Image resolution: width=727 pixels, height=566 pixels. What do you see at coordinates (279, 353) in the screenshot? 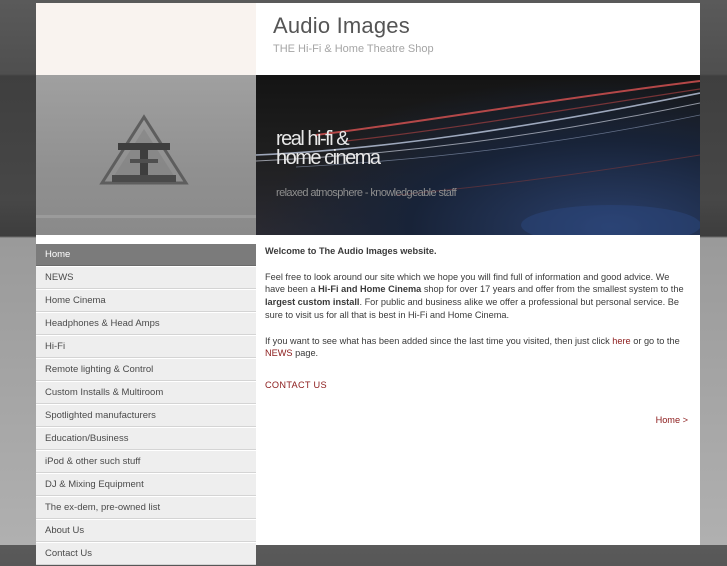
I see `news-link: NEWS` at bounding box center [279, 353].